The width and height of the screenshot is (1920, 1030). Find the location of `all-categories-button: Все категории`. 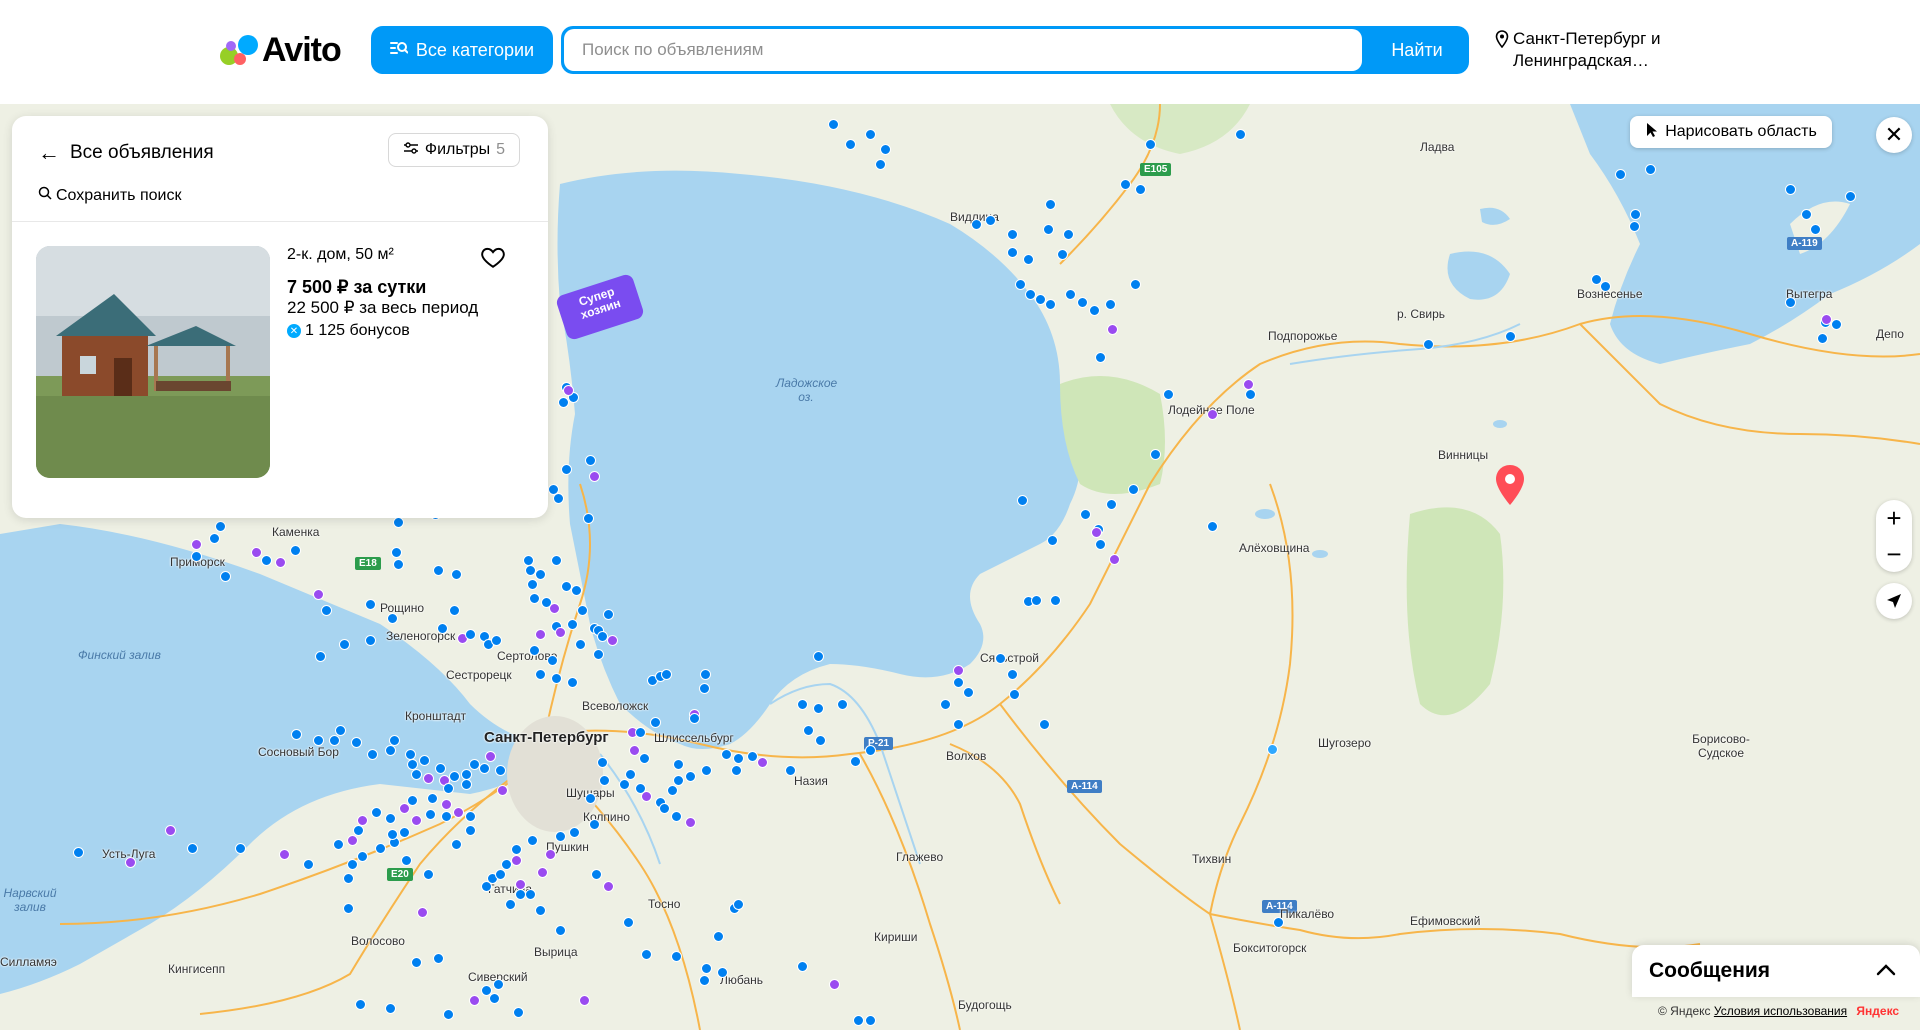

all-categories-button: Все категории is located at coordinates (462, 50).